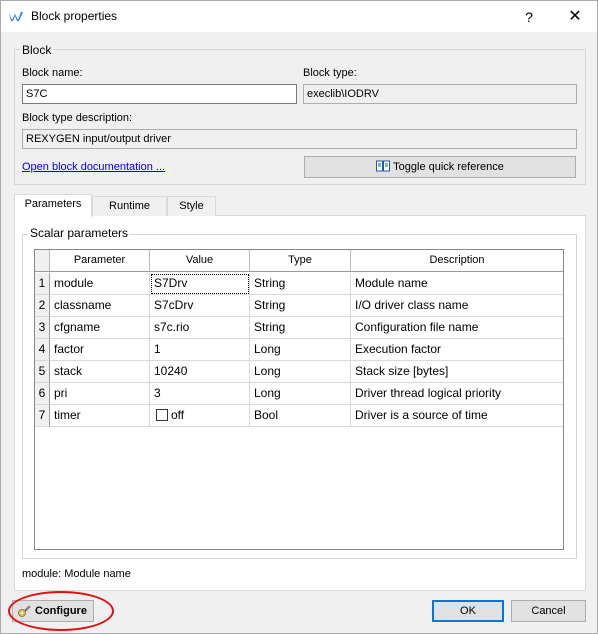  Describe the element at coordinates (575, 17) in the screenshot. I see `close-button: ✕` at that location.